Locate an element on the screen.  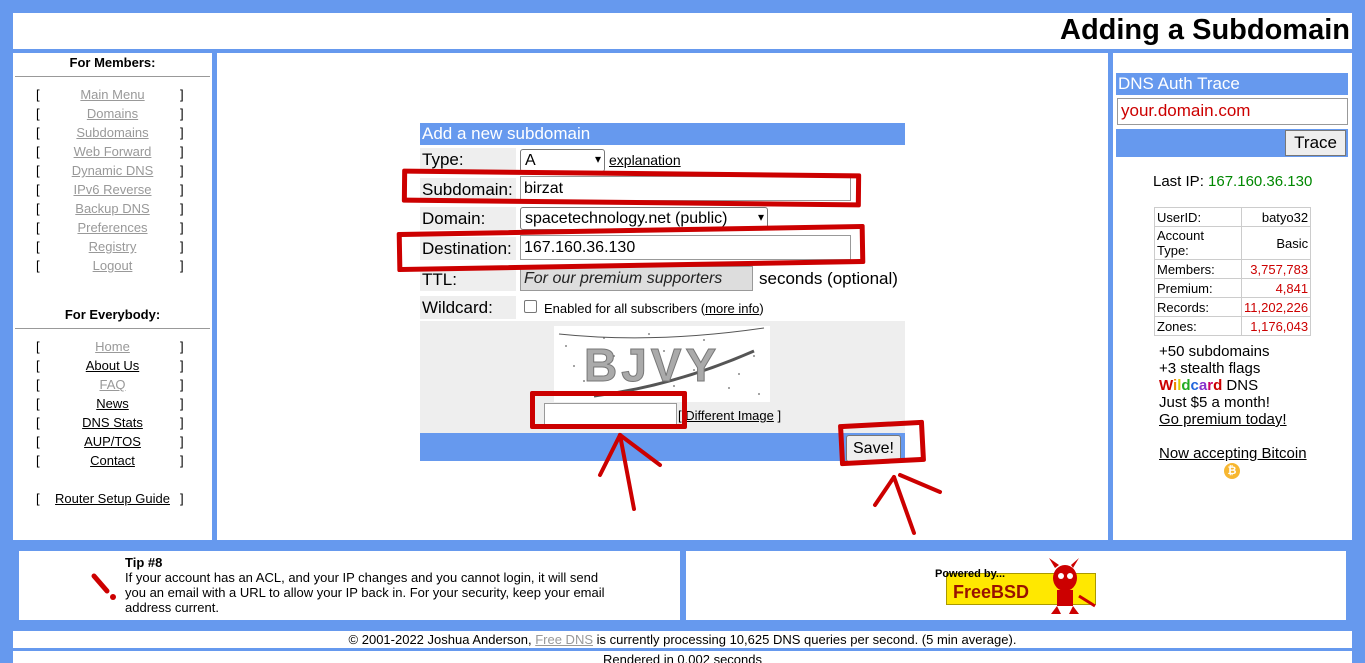
trace-button: Trace is located at coordinates (1315, 143).